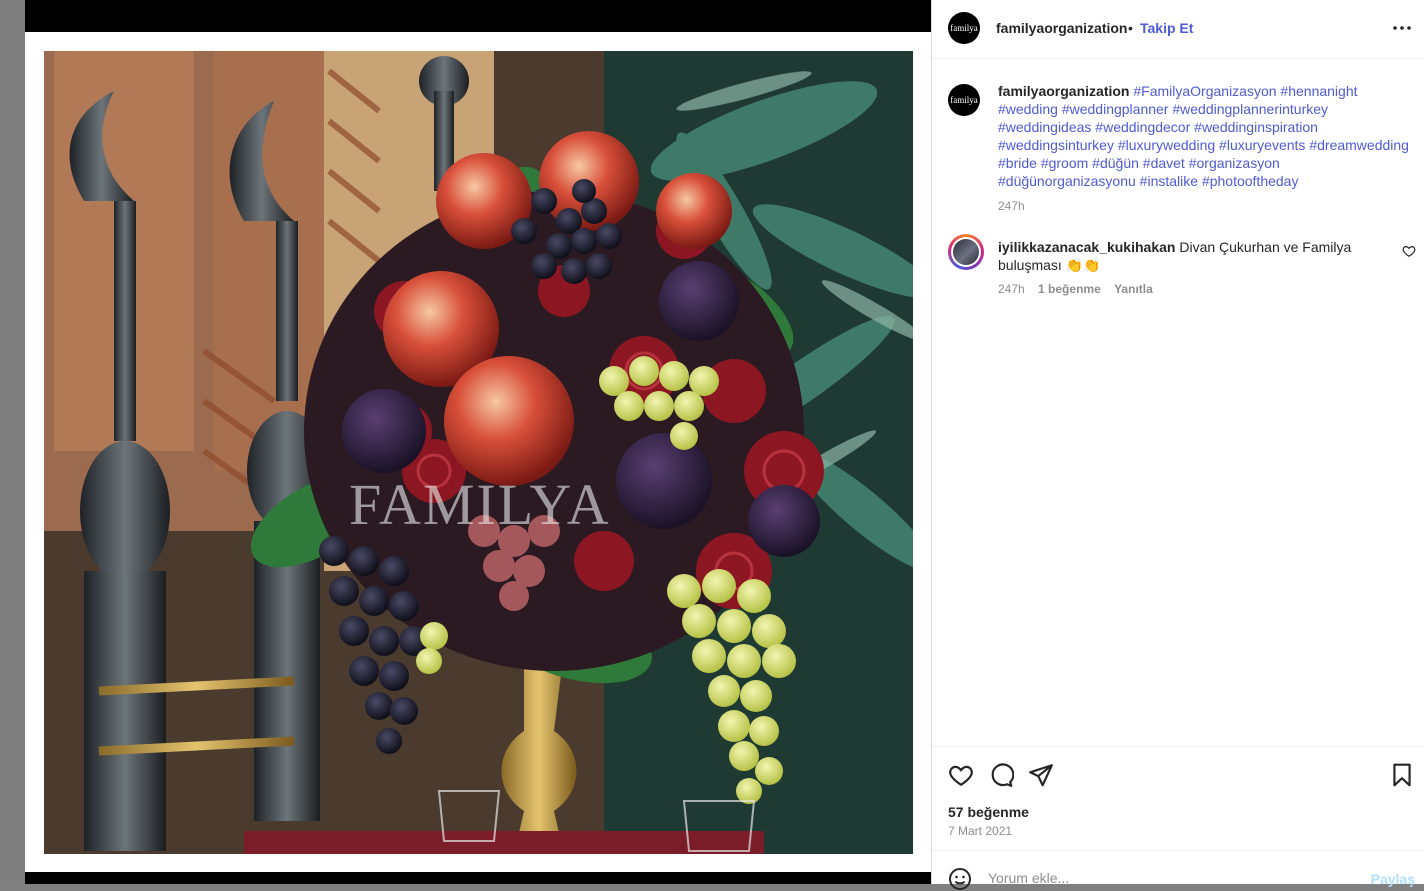  I want to click on hashtag-link: #photooftheday, so click(1250, 181).